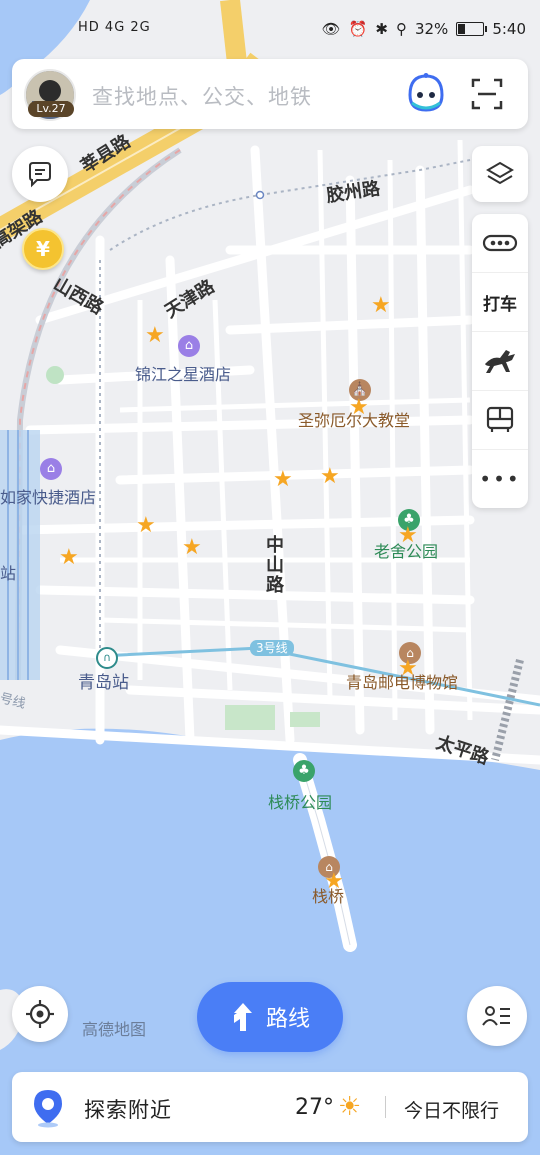  What do you see at coordinates (128, 1109) in the screenshot?
I see `explore-nearby-button: 探索附近` at bounding box center [128, 1109].